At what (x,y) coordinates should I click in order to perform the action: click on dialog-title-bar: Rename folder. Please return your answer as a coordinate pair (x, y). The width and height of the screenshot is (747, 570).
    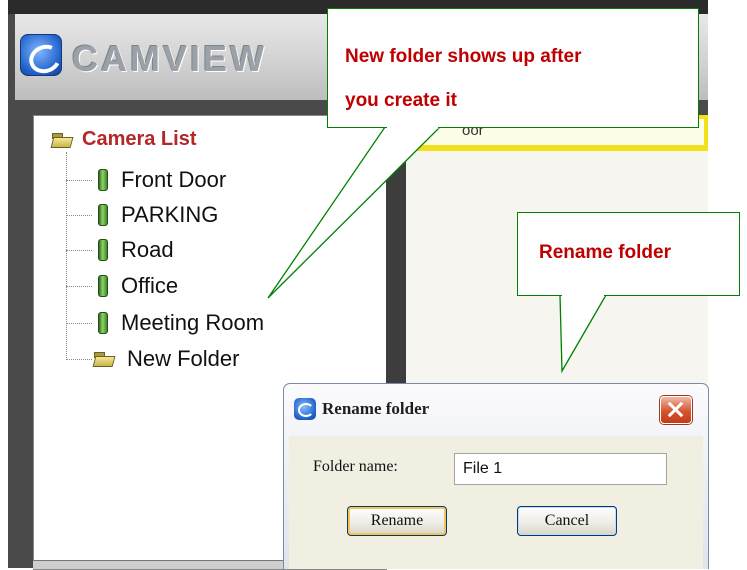
    Looking at the image, I should click on (496, 410).